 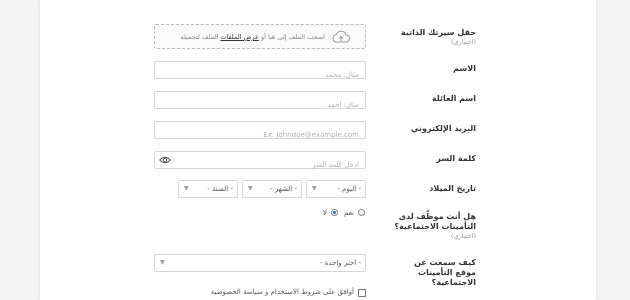 I want to click on birth-year-select: - السنة - ▼, so click(x=208, y=189).